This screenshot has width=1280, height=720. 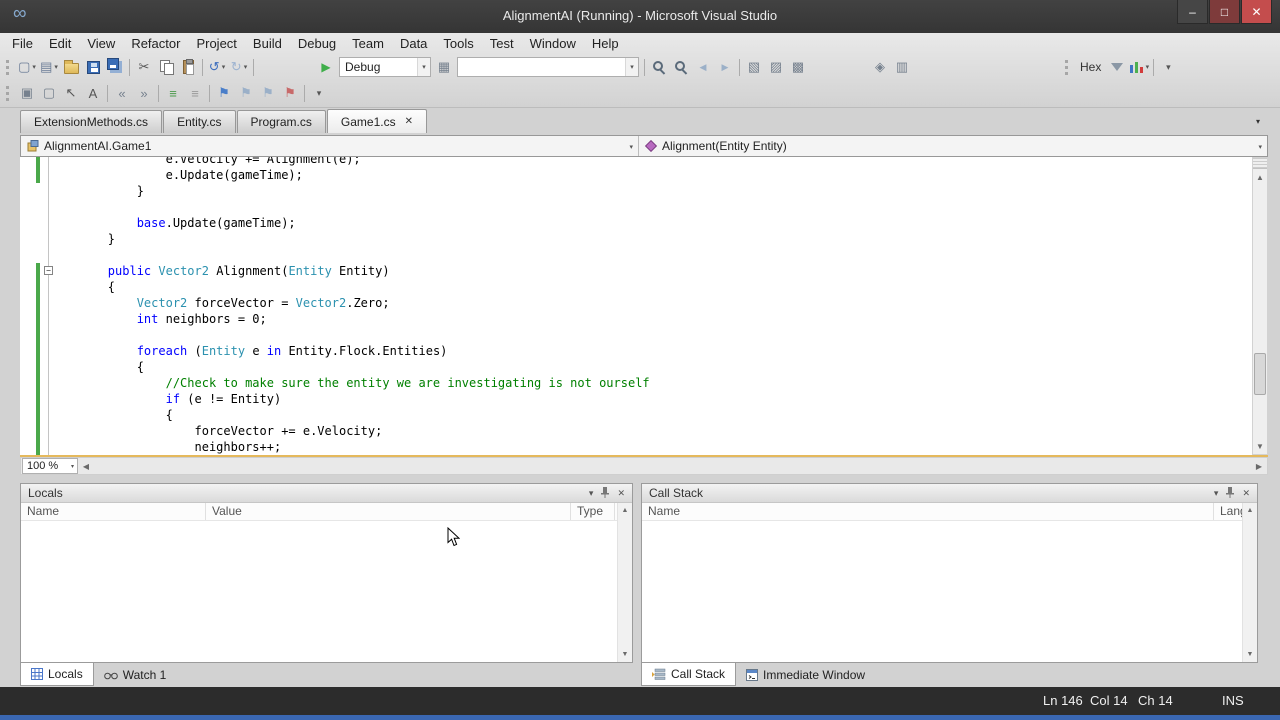 I want to click on close-button: ✕, so click(x=1256, y=12).